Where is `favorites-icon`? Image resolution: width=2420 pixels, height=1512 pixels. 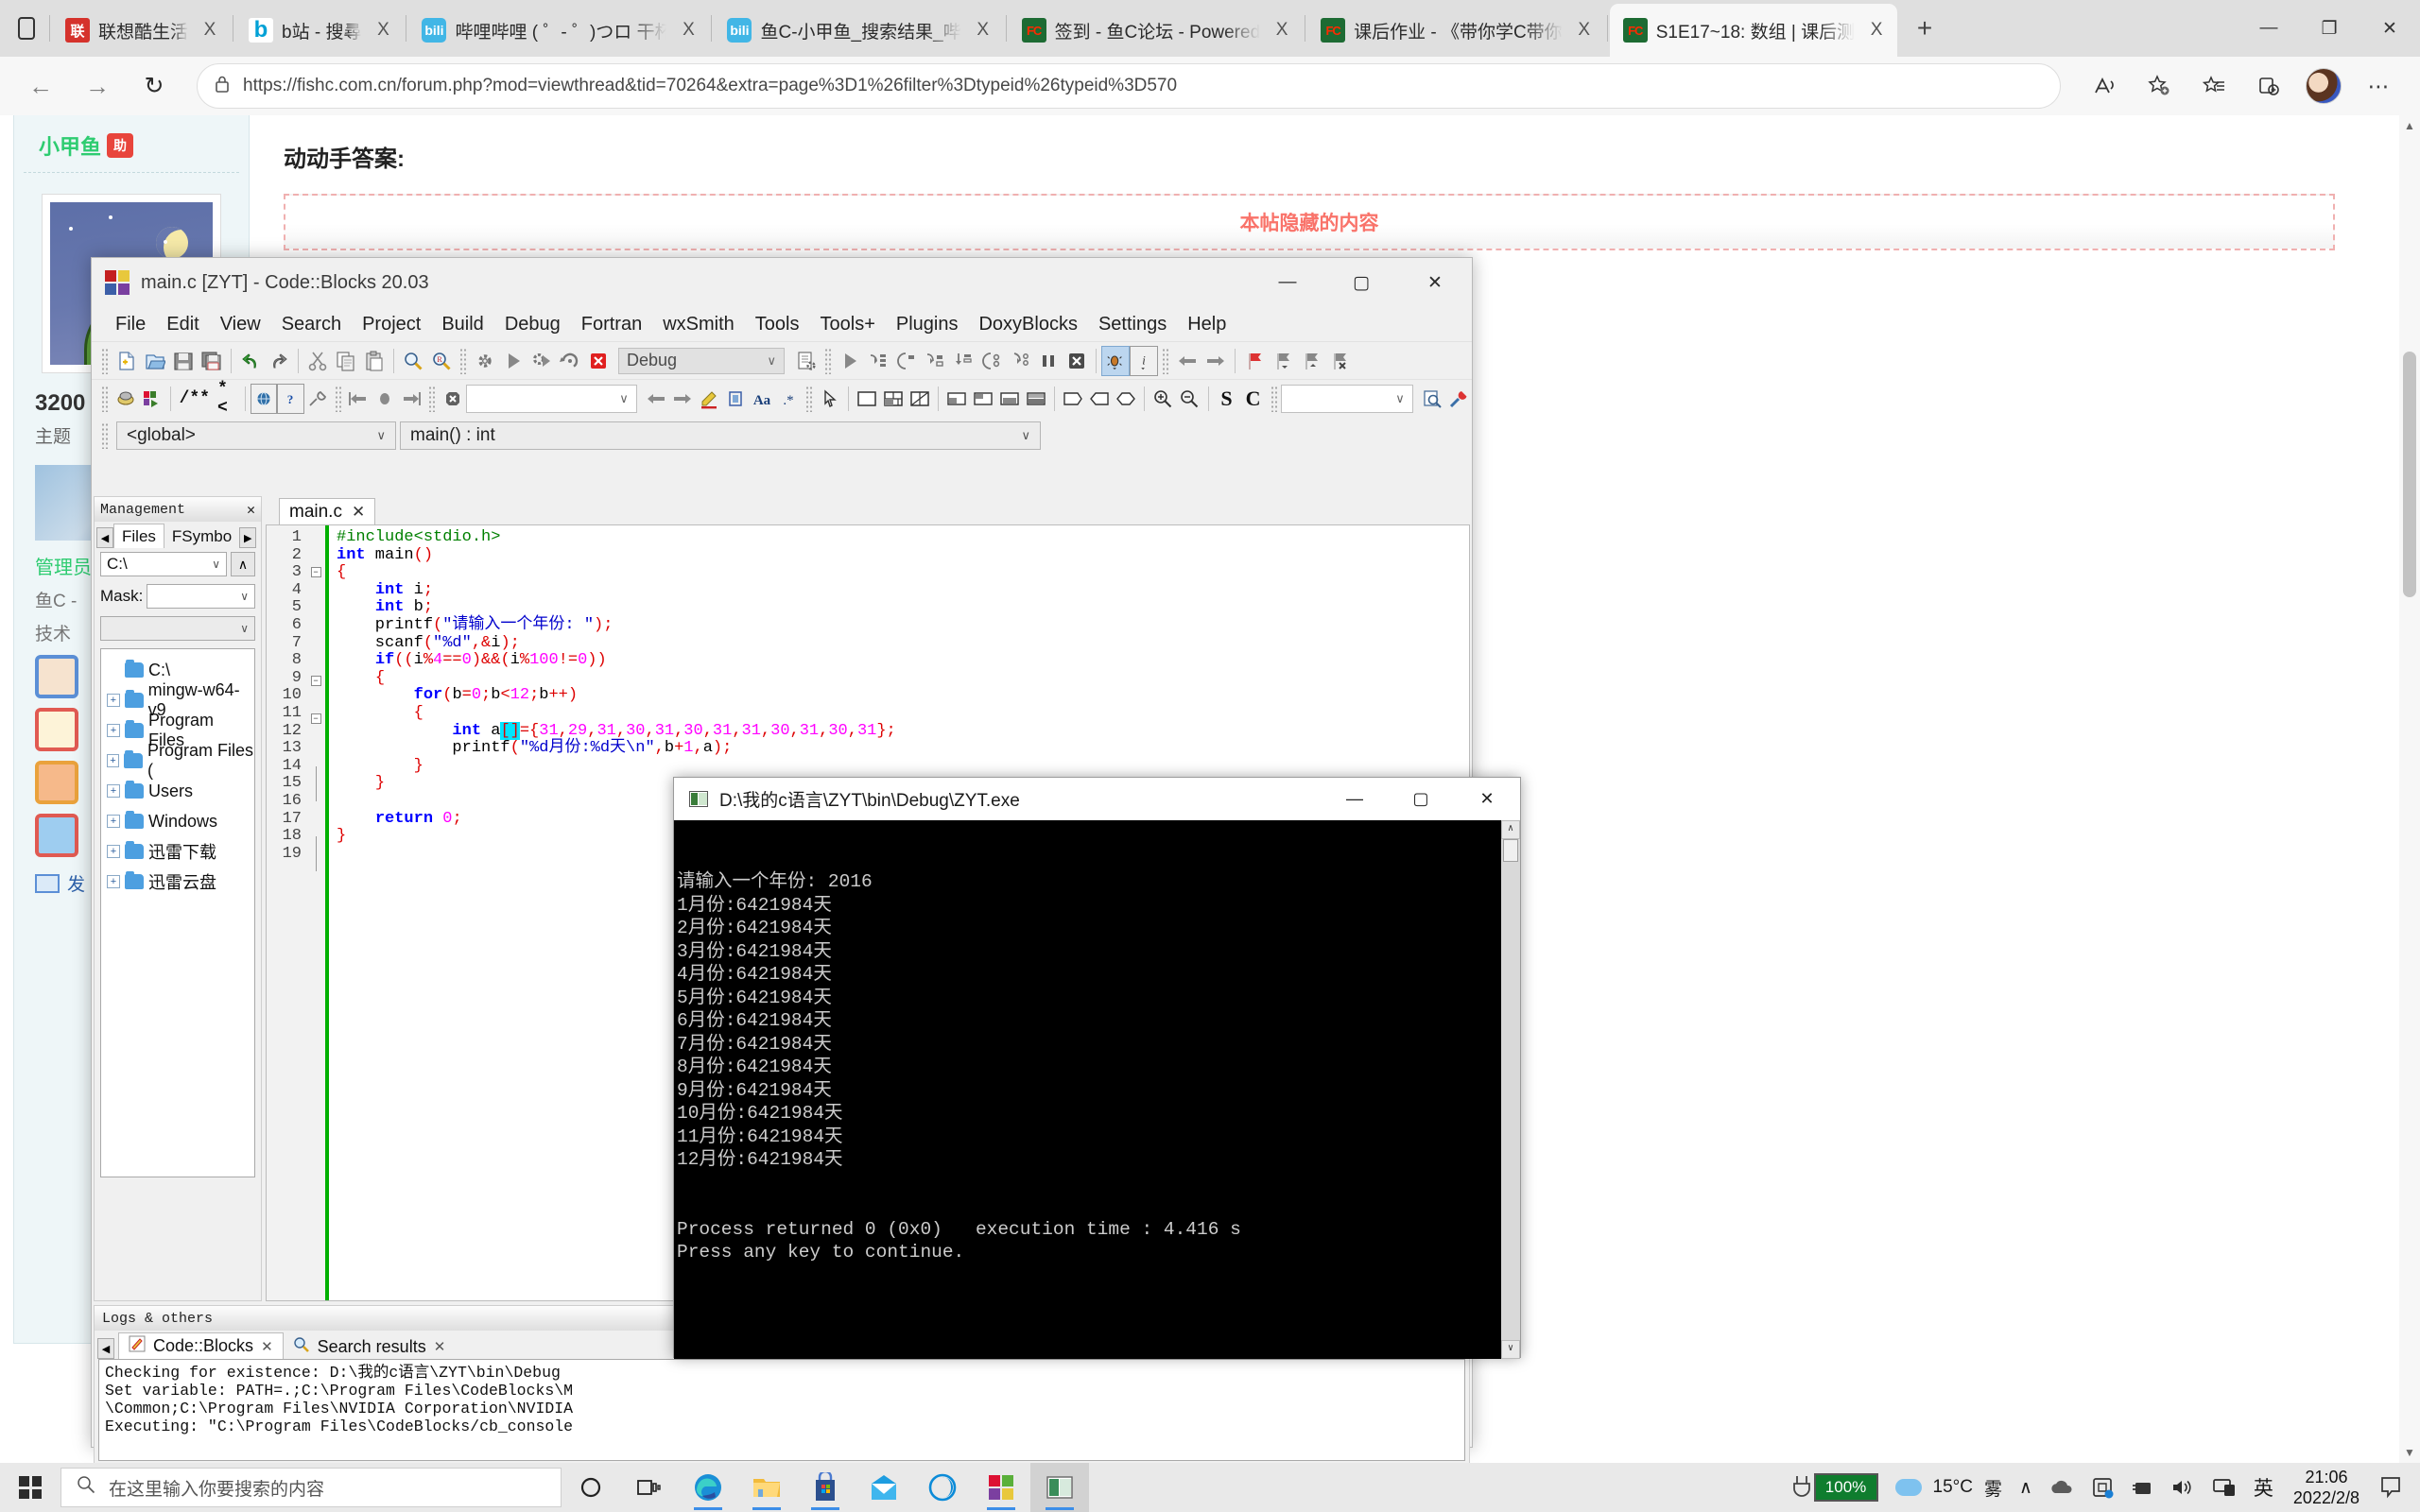
favorites-icon is located at coordinates (2213, 86).